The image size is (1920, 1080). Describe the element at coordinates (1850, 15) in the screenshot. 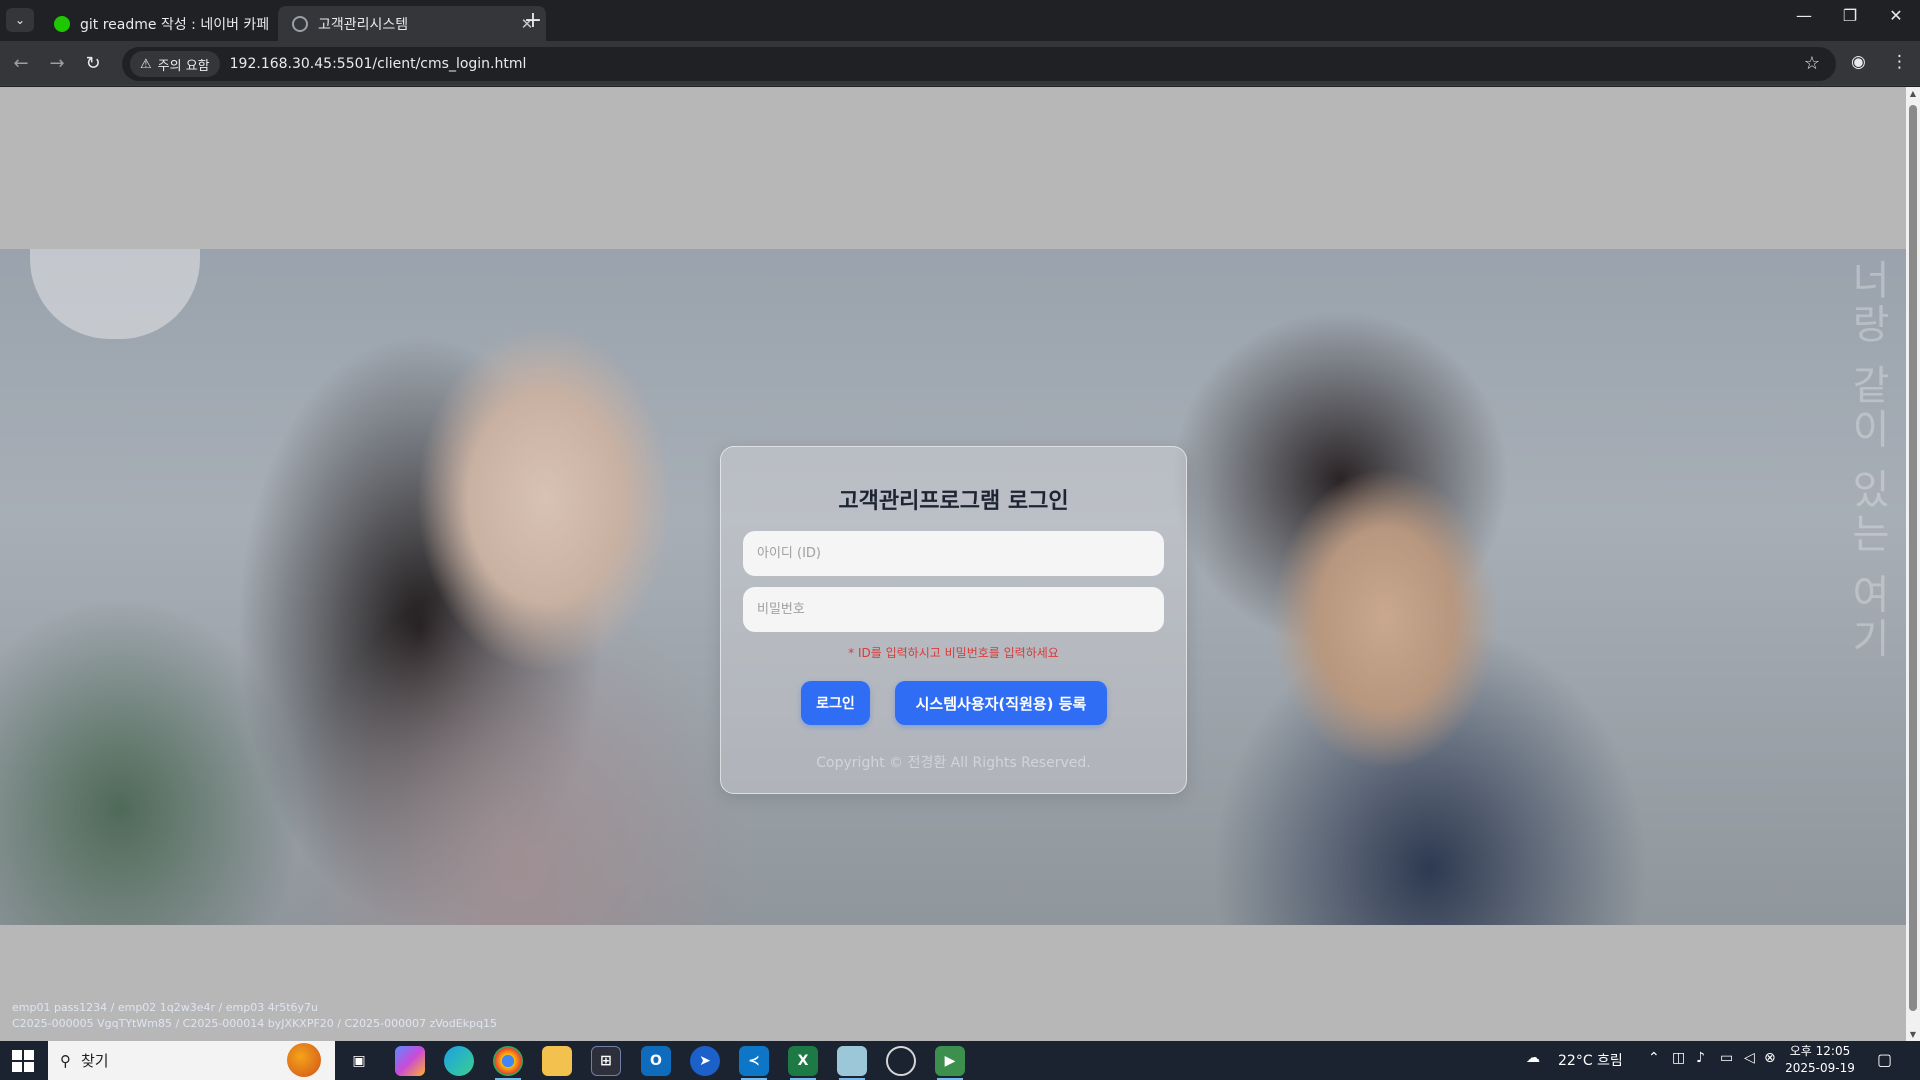

I see `restore-icon: ❐` at that location.